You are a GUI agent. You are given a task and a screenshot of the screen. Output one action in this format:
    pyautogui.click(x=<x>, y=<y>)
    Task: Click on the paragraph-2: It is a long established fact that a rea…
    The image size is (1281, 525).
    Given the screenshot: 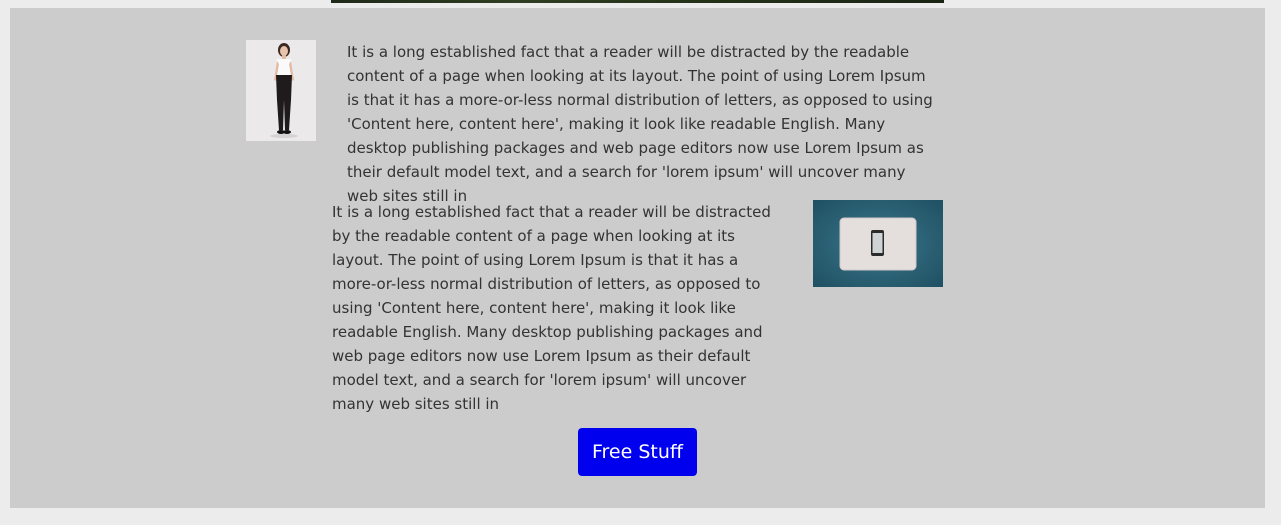 What is the action you would take?
    pyautogui.click(x=551, y=308)
    